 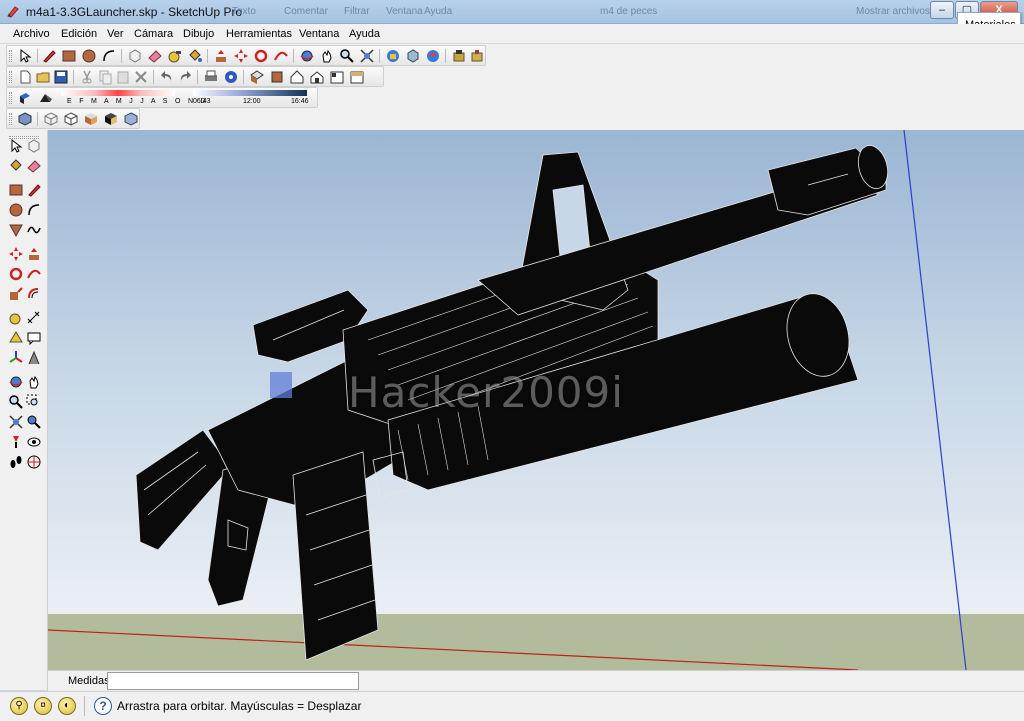 What do you see at coordinates (195, 56) in the screenshot?
I see `paint-bucket-icon` at bounding box center [195, 56].